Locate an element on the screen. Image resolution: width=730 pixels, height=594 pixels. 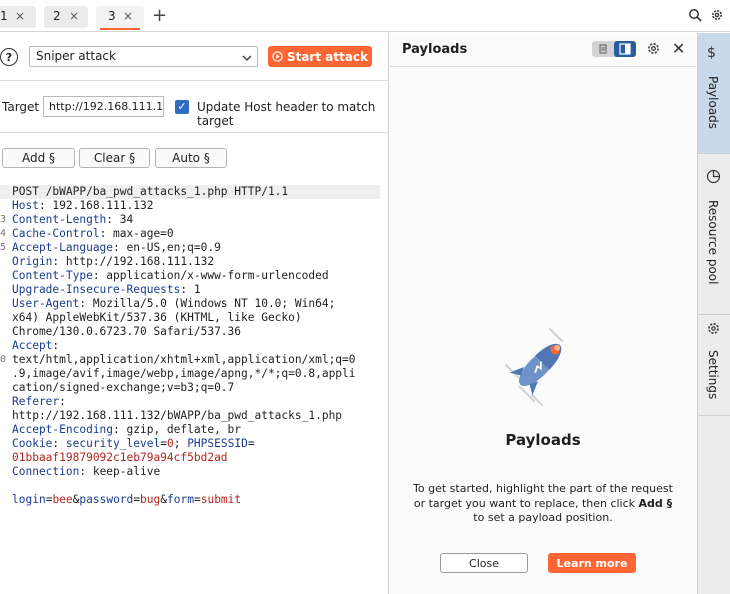
code-token: : http://192.168.111.132 is located at coordinates (133, 261).